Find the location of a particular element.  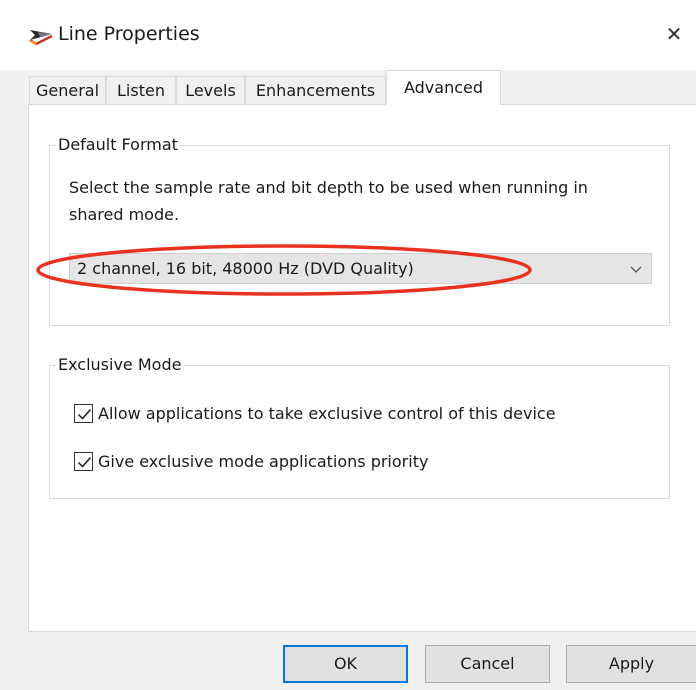

tab-general: General is located at coordinates (67, 90).